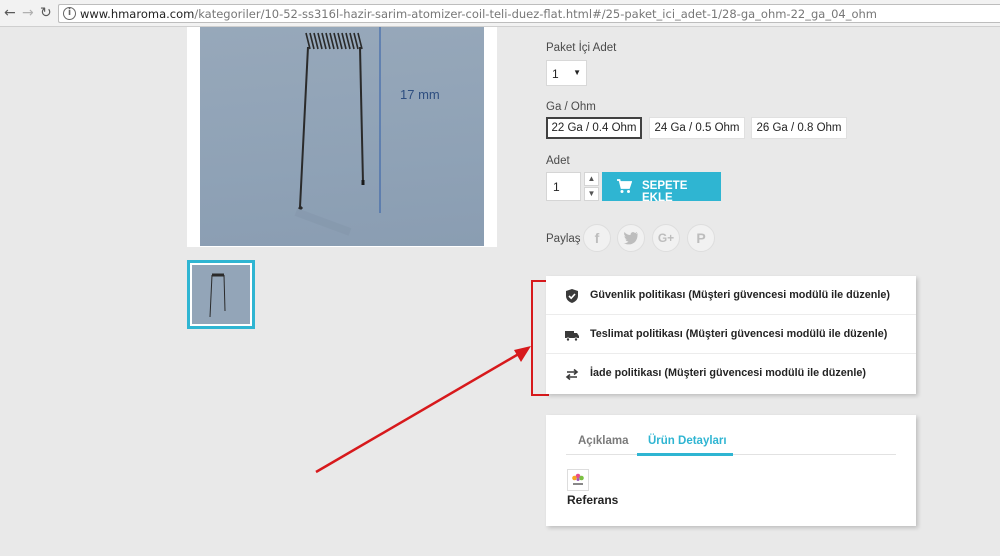 This screenshot has width=1000, height=556. What do you see at coordinates (687, 441) in the screenshot?
I see `tab-urun-detaylari: Ürün Detayları` at bounding box center [687, 441].